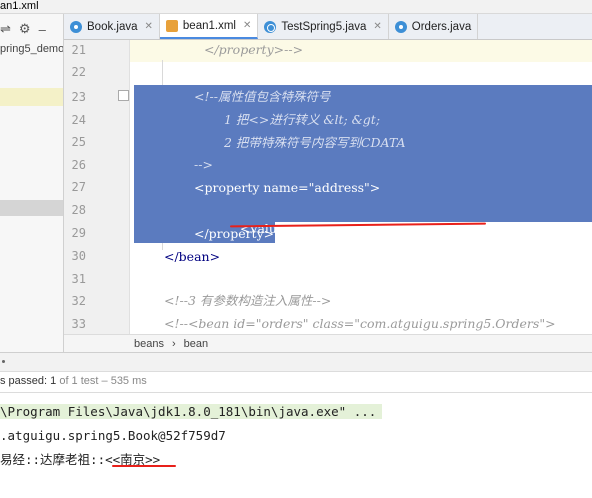  I want to click on code-line-21: </property>-->, so click(253, 50).